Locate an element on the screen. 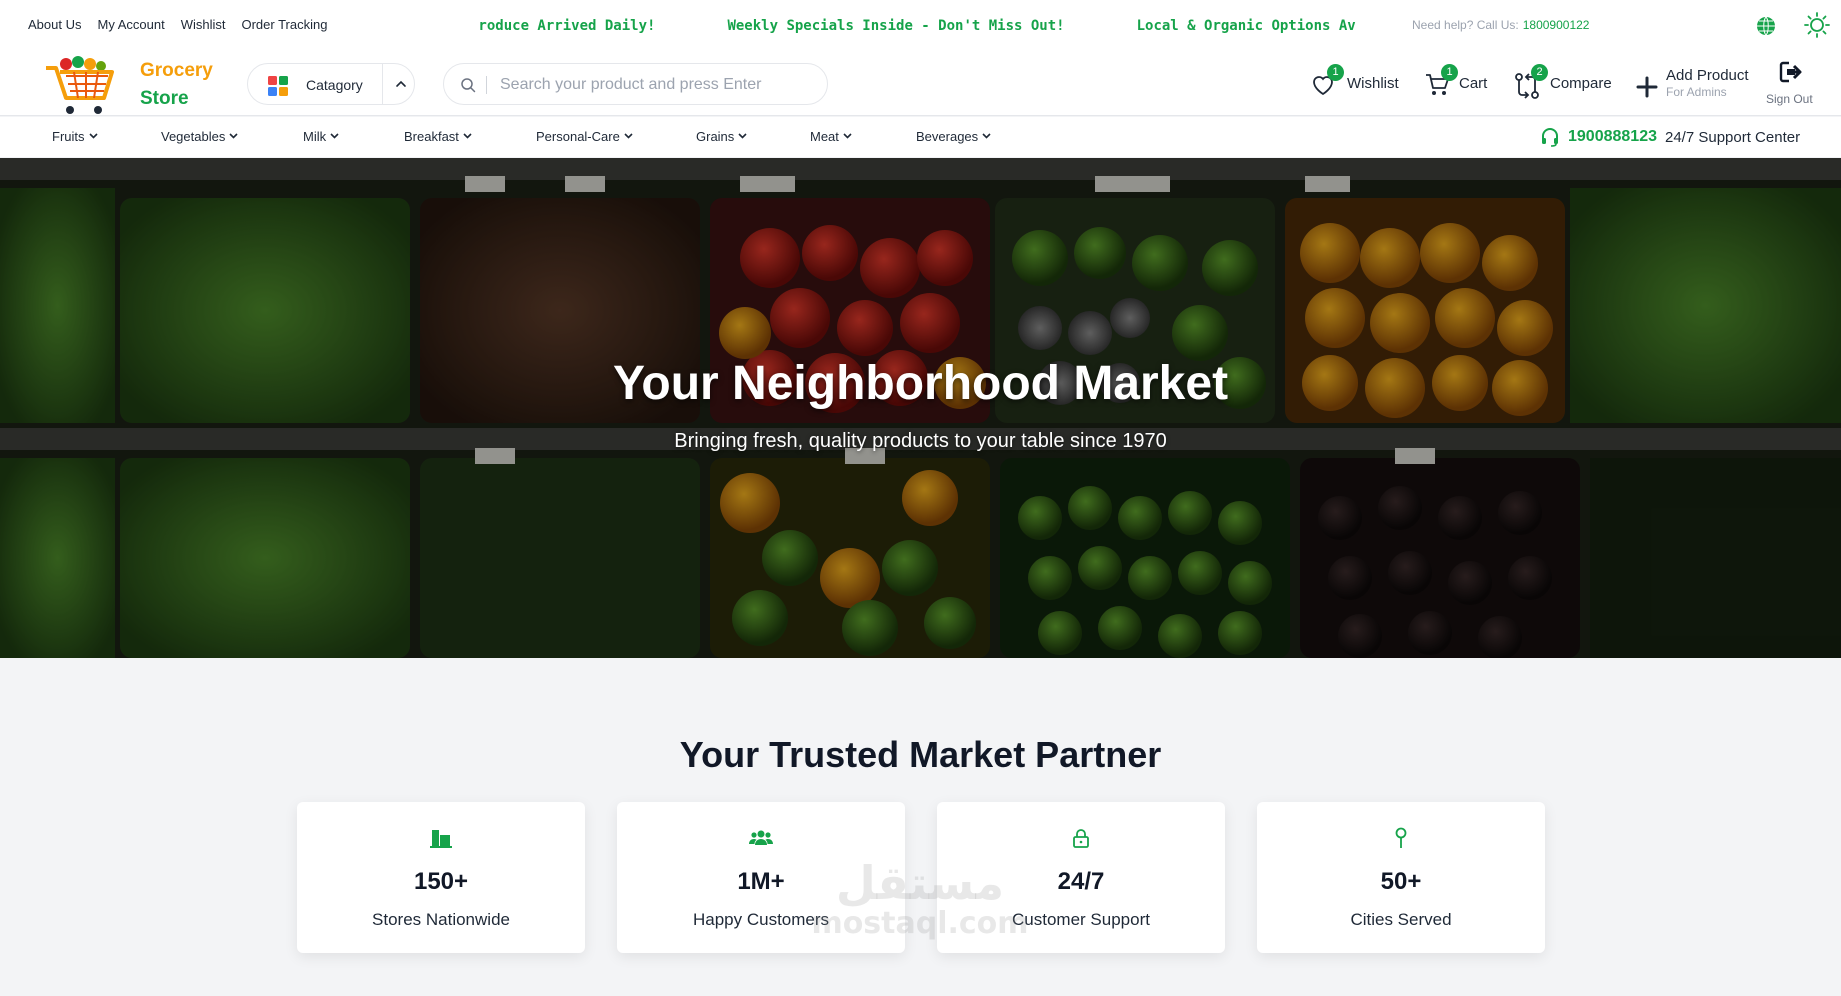 The height and width of the screenshot is (996, 1841). stat-card-stores: 150+ Stores Nationwide is located at coordinates (441, 877).